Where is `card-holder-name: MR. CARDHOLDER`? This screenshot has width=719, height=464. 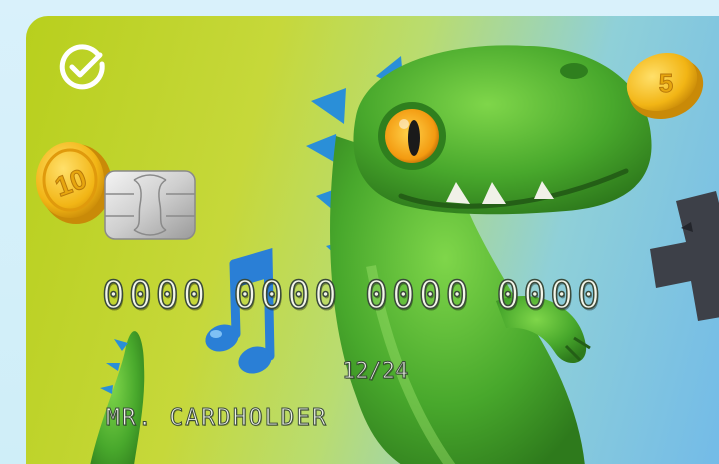 card-holder-name: MR. CARDHOLDER is located at coordinates (217, 418).